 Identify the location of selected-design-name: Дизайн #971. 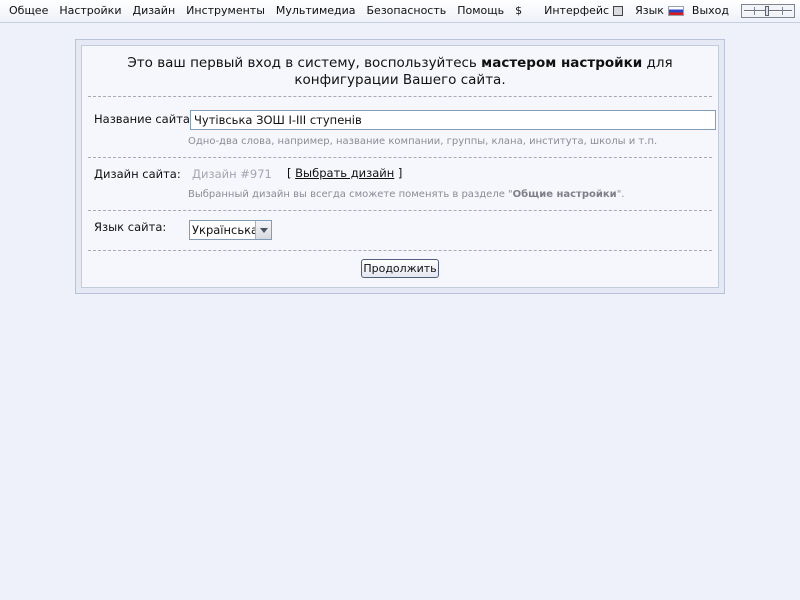
(232, 174).